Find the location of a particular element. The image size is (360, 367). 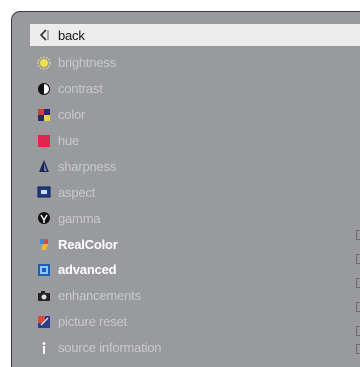

gamma-icon is located at coordinates (44, 218).